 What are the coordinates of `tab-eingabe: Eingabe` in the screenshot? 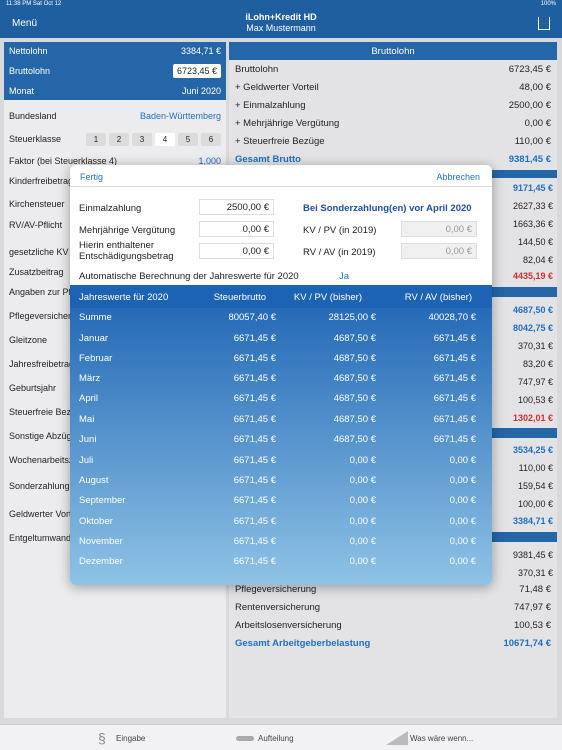 It's located at (130, 738).